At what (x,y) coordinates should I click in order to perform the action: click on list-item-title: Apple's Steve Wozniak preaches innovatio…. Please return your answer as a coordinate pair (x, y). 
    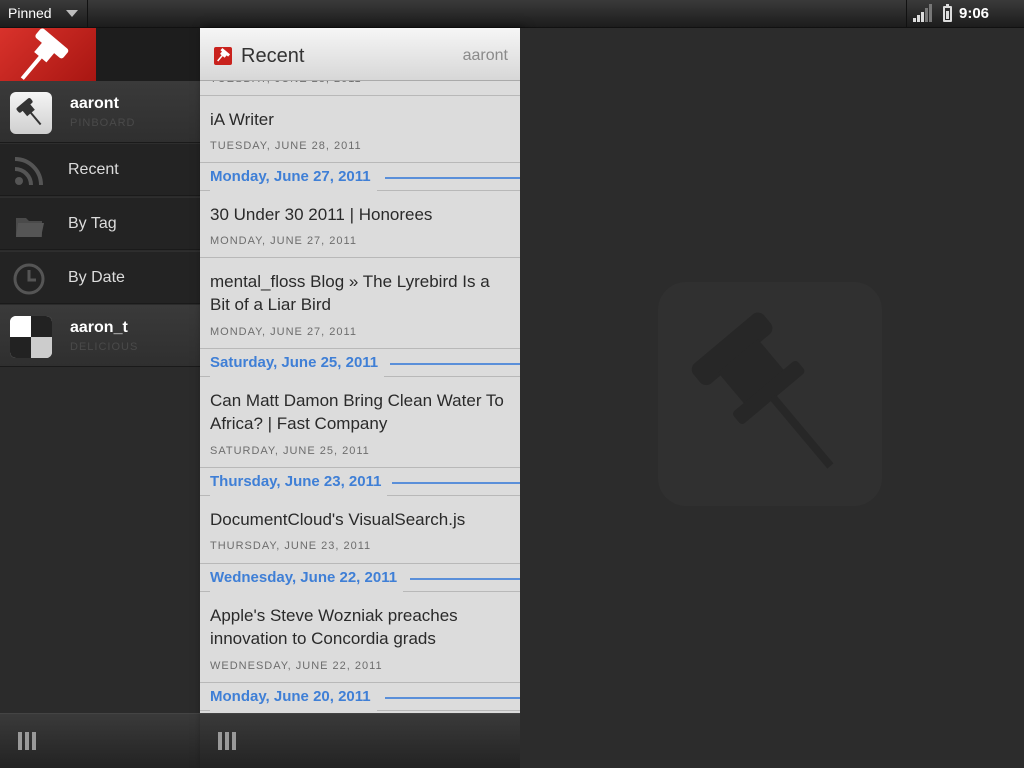
    Looking at the image, I should click on (334, 627).